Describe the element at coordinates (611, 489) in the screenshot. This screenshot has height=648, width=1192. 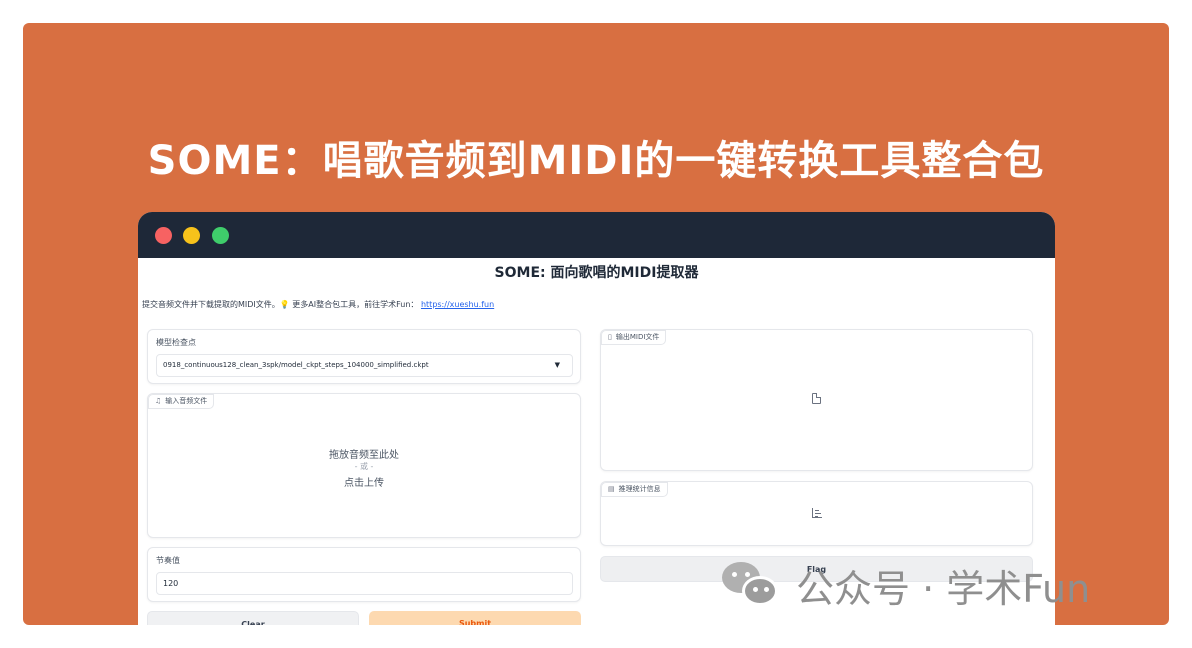
I see `chart-icon: ▤` at that location.